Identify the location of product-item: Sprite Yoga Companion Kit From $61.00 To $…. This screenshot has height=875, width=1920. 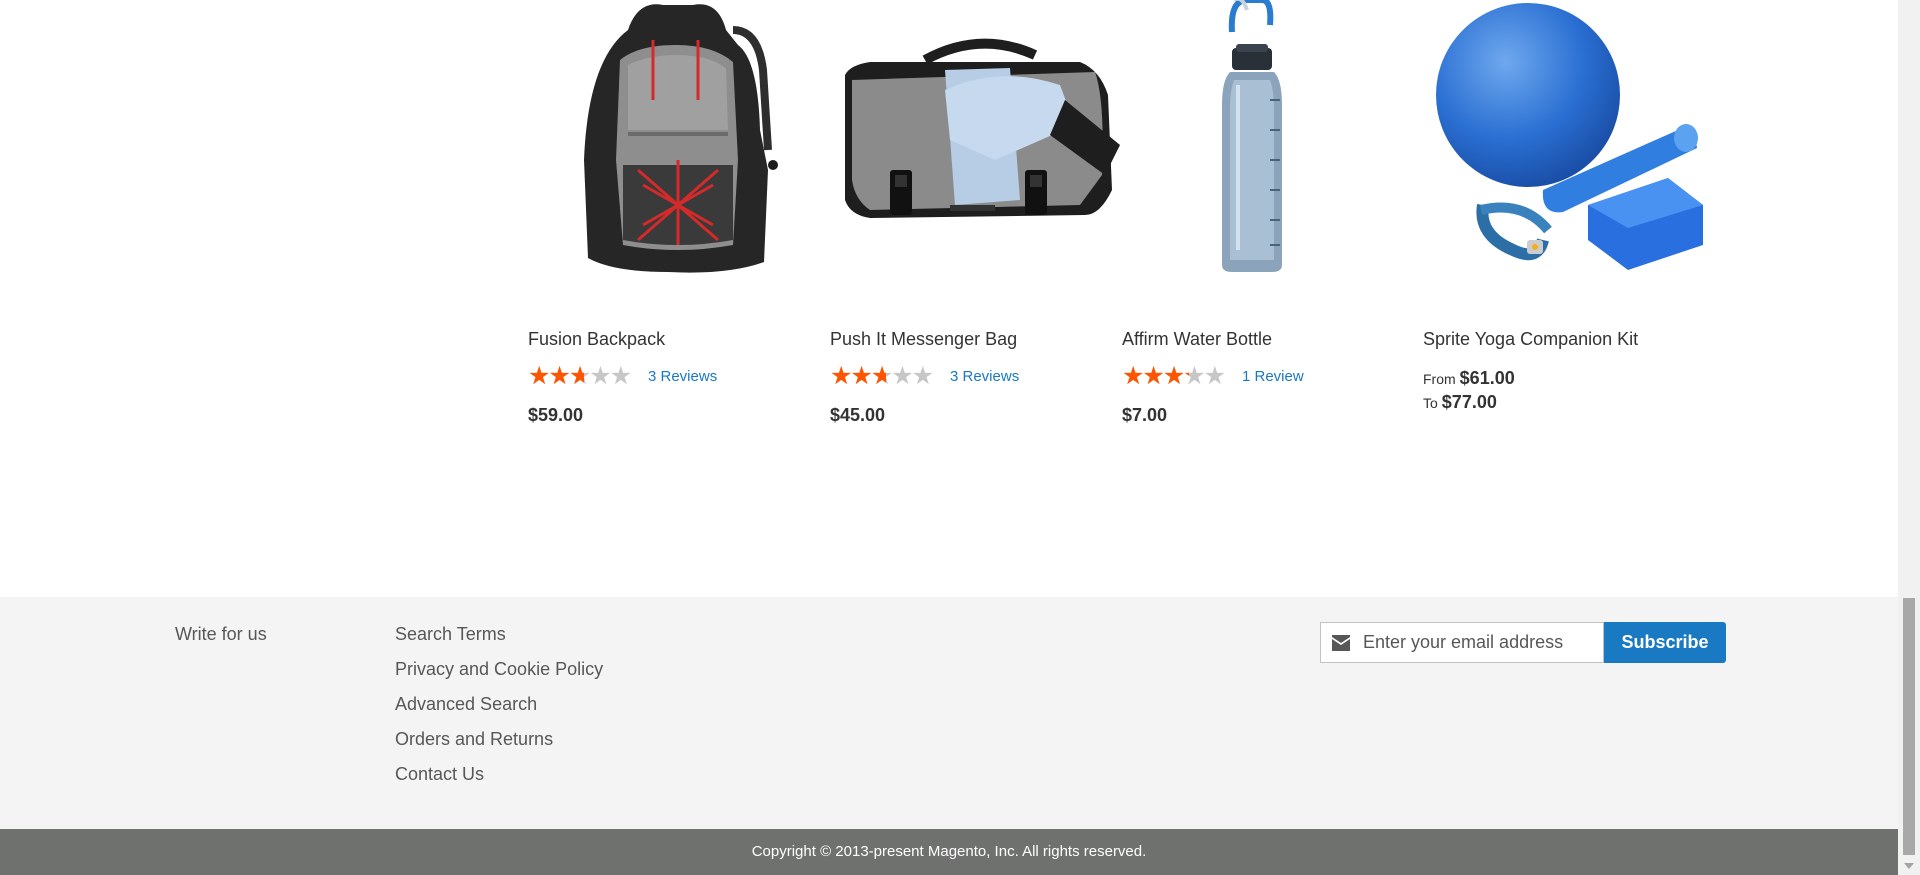
(1568, 206).